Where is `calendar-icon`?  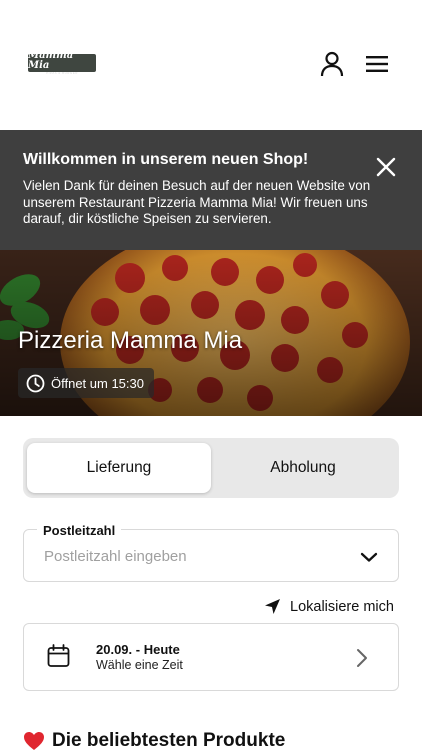 calendar-icon is located at coordinates (58, 655).